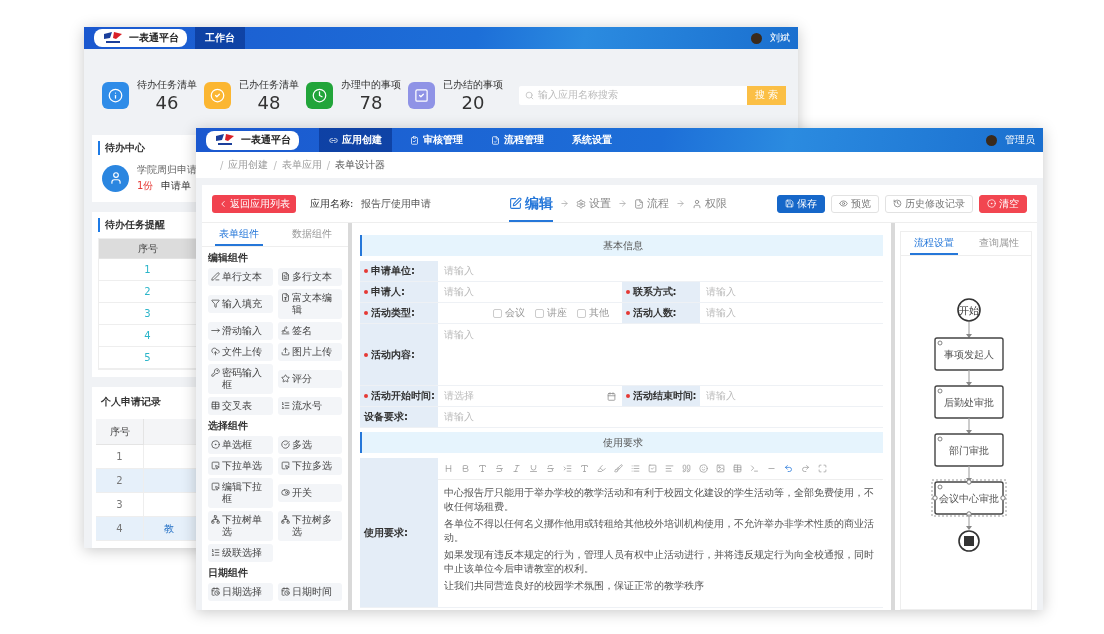 Image resolution: width=1104 pixels, height=634 pixels. I want to click on action-button: 清空, so click(1003, 203).